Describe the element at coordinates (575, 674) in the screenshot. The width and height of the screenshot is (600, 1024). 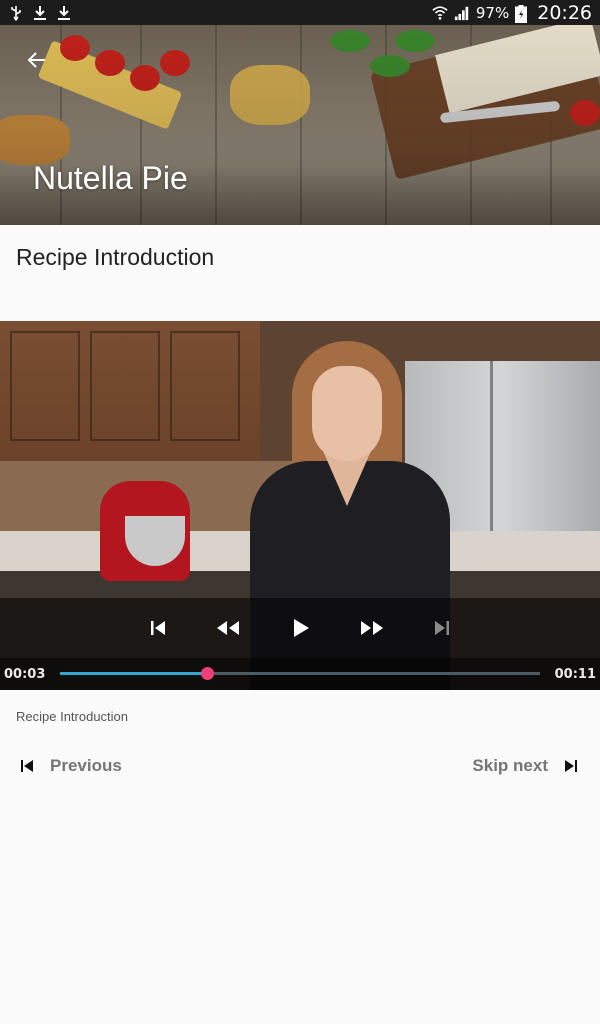
I see `duration-time: 00:11` at that location.